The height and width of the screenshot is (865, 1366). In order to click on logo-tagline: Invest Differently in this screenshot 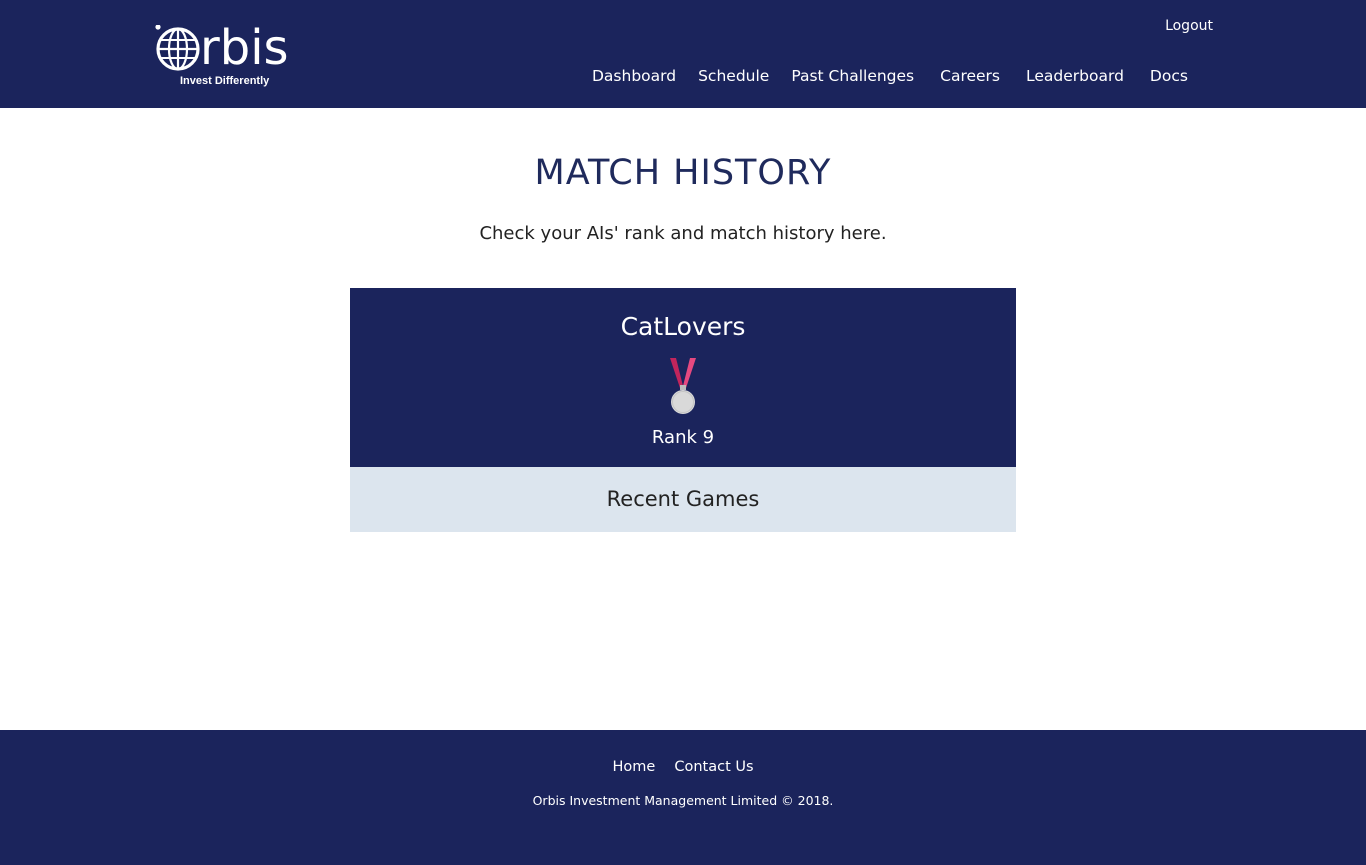, I will do `click(225, 81)`.